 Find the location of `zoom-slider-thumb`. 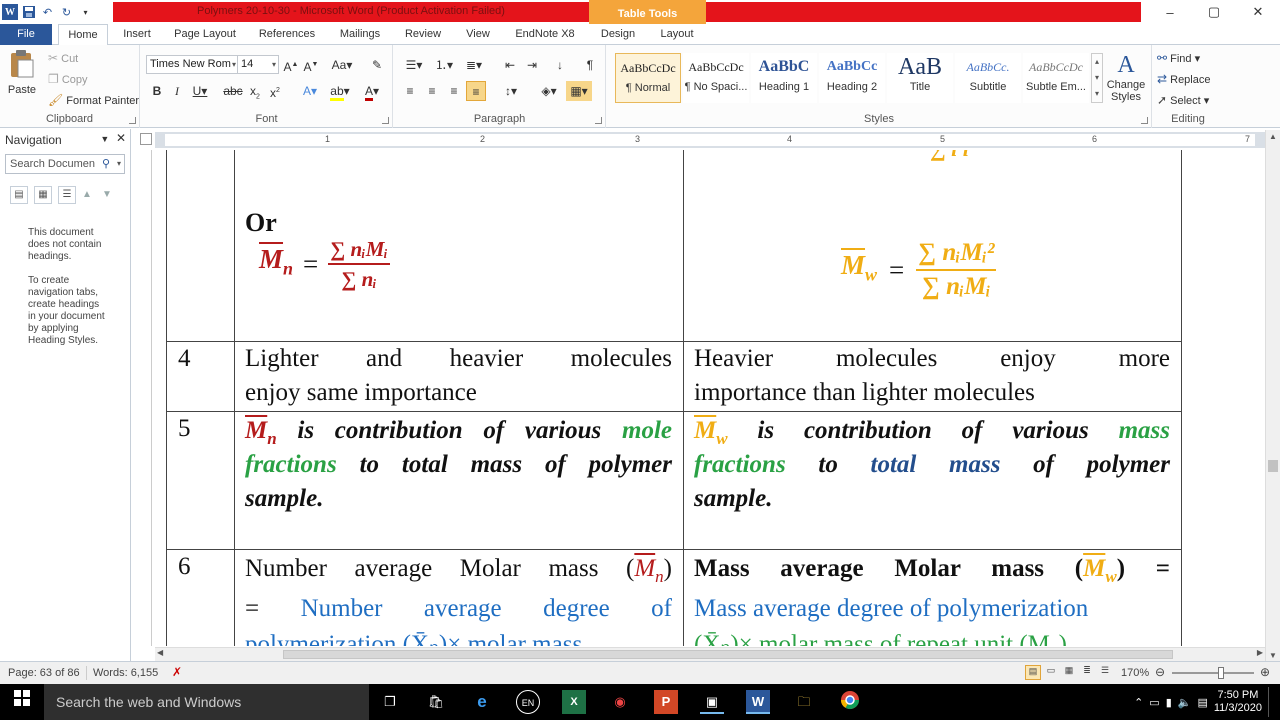

zoom-slider-thumb is located at coordinates (1221, 673).